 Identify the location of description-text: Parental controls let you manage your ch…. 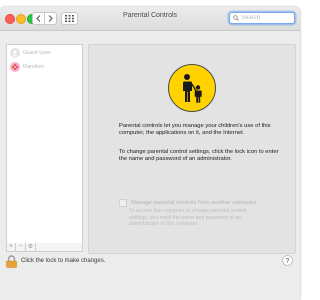
(195, 130).